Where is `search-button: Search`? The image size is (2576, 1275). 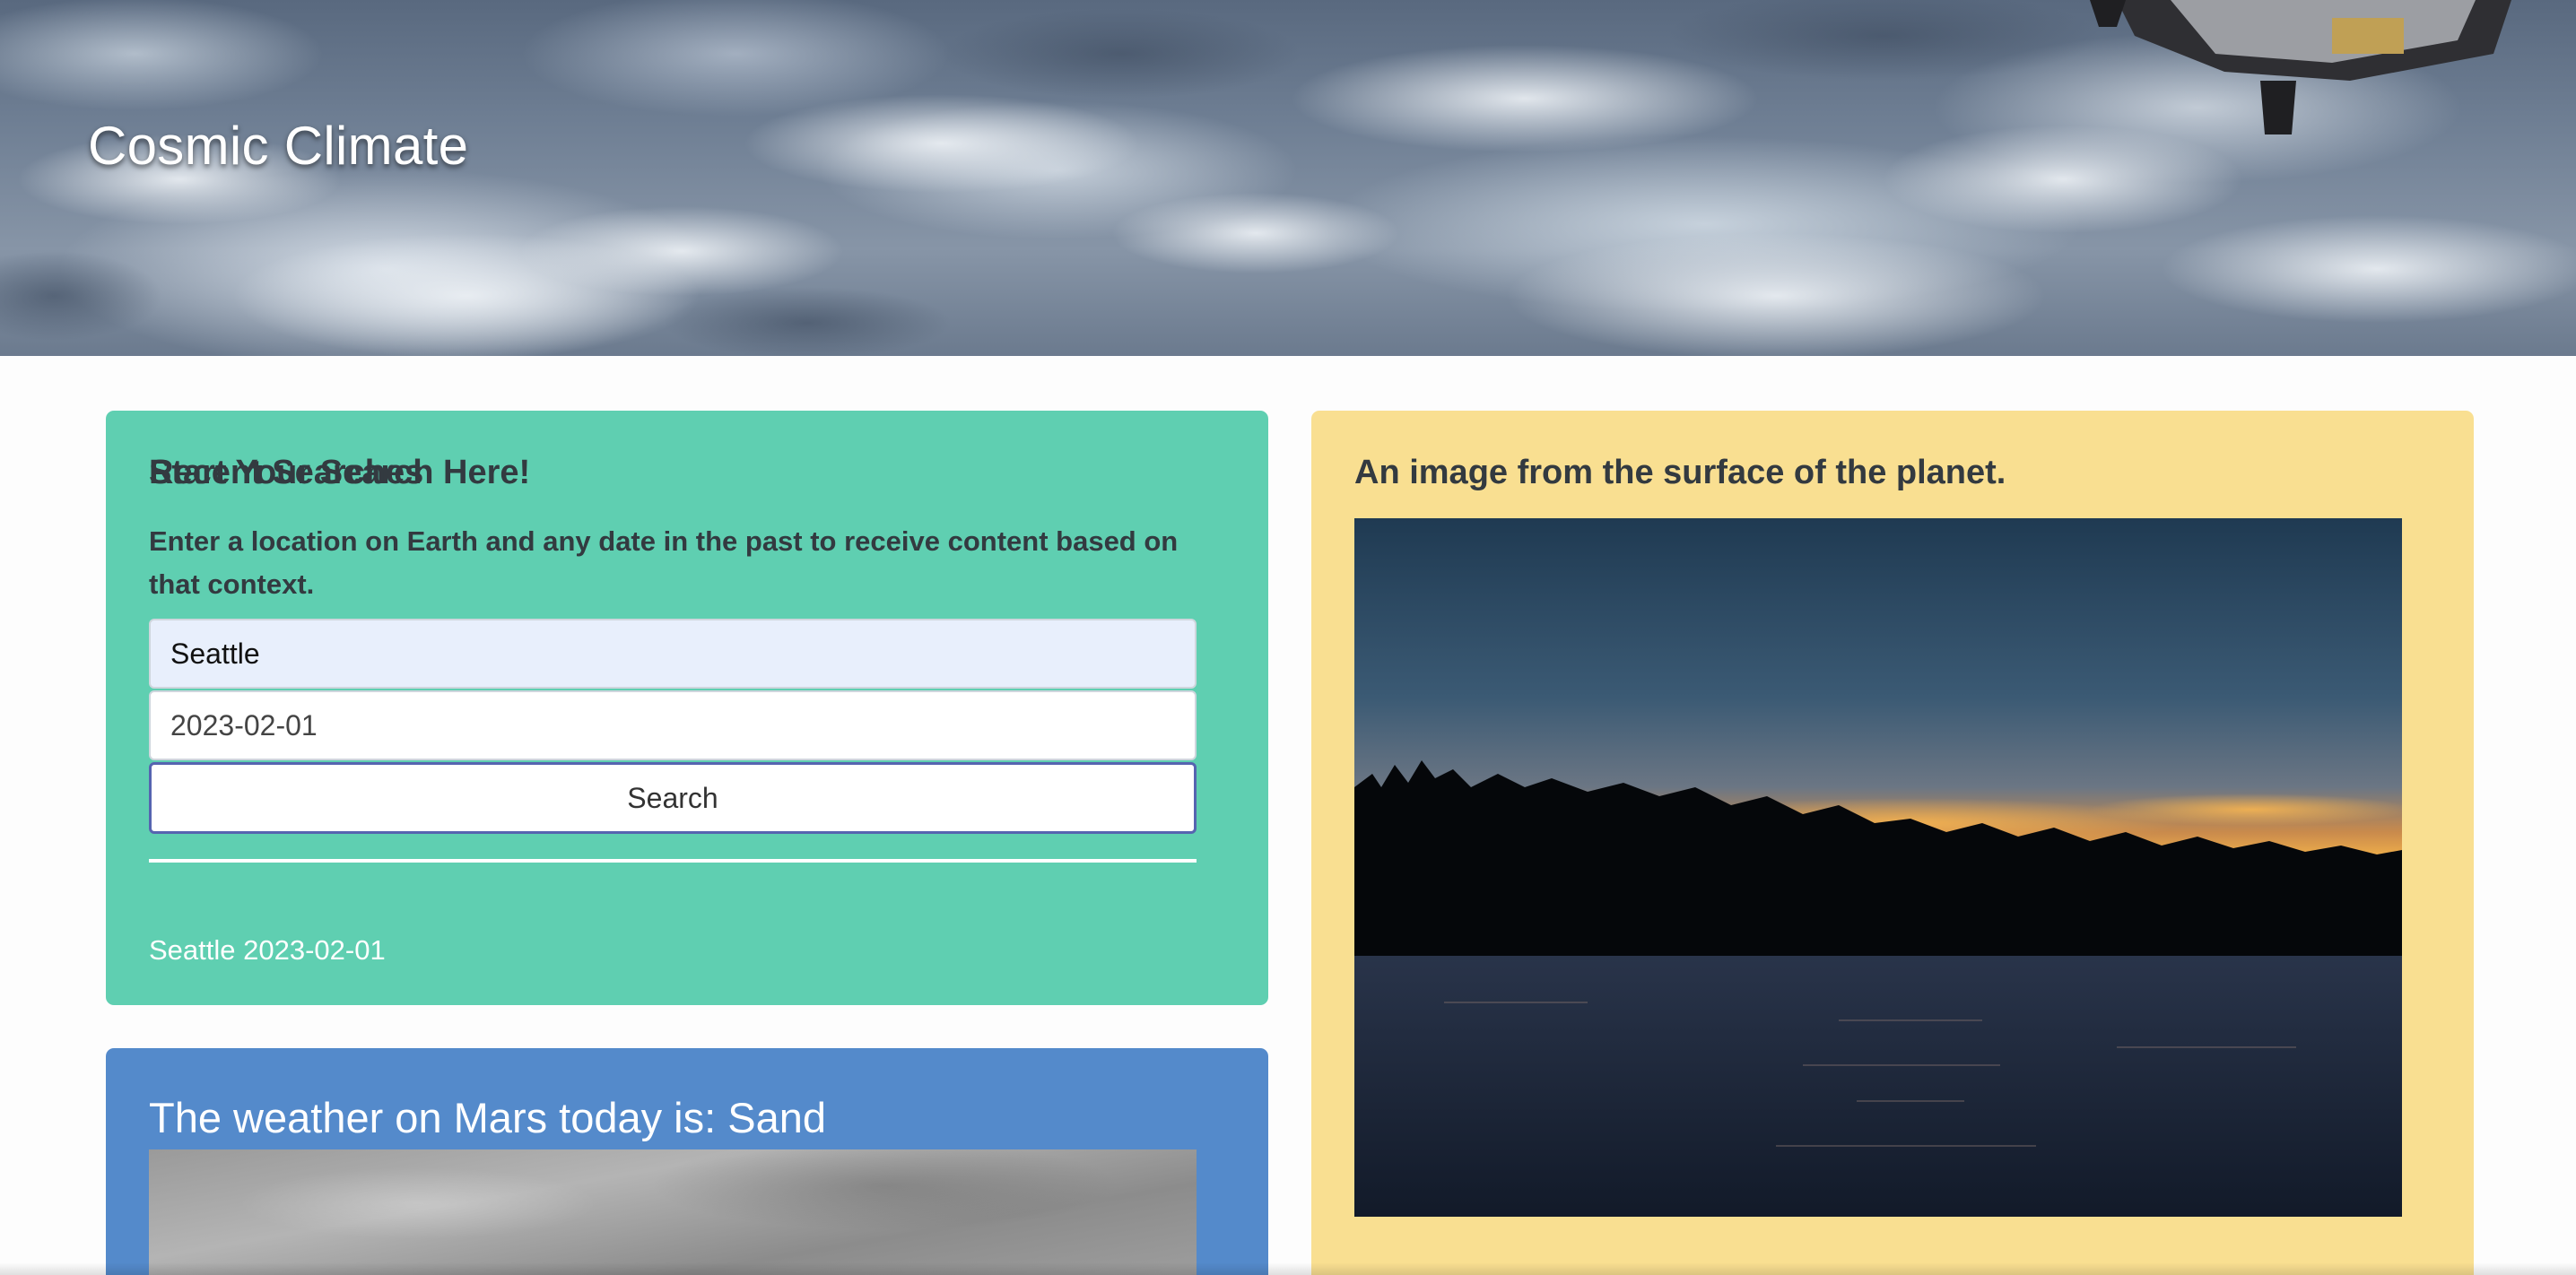 search-button: Search is located at coordinates (673, 798).